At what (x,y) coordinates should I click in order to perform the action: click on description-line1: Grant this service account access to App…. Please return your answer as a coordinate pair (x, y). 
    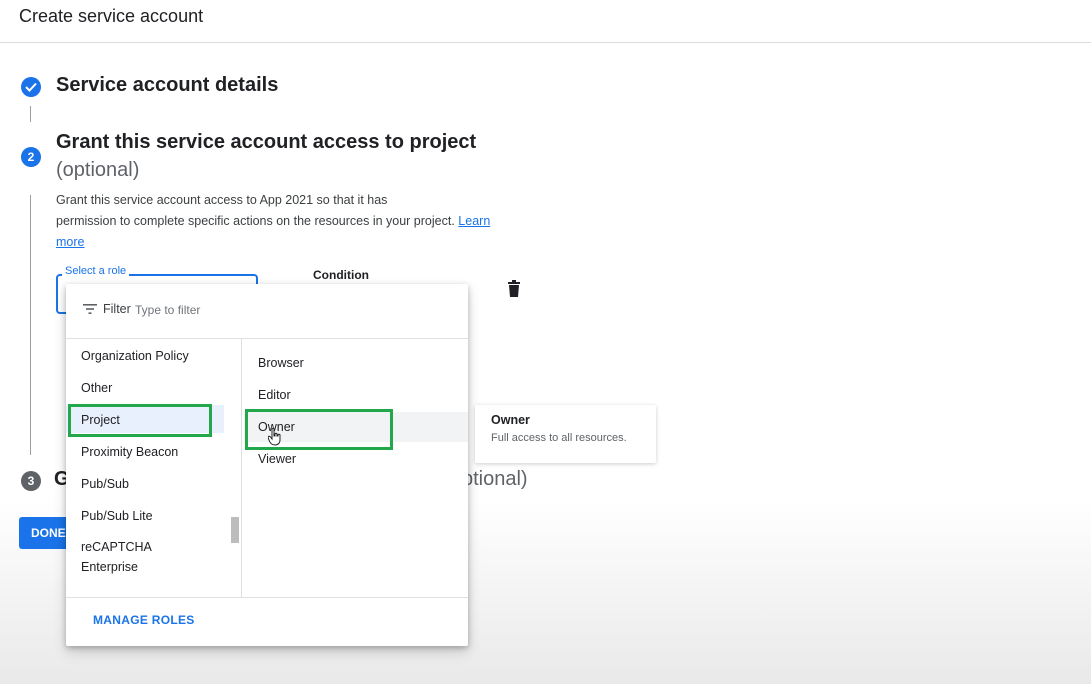
    Looking at the image, I should click on (222, 200).